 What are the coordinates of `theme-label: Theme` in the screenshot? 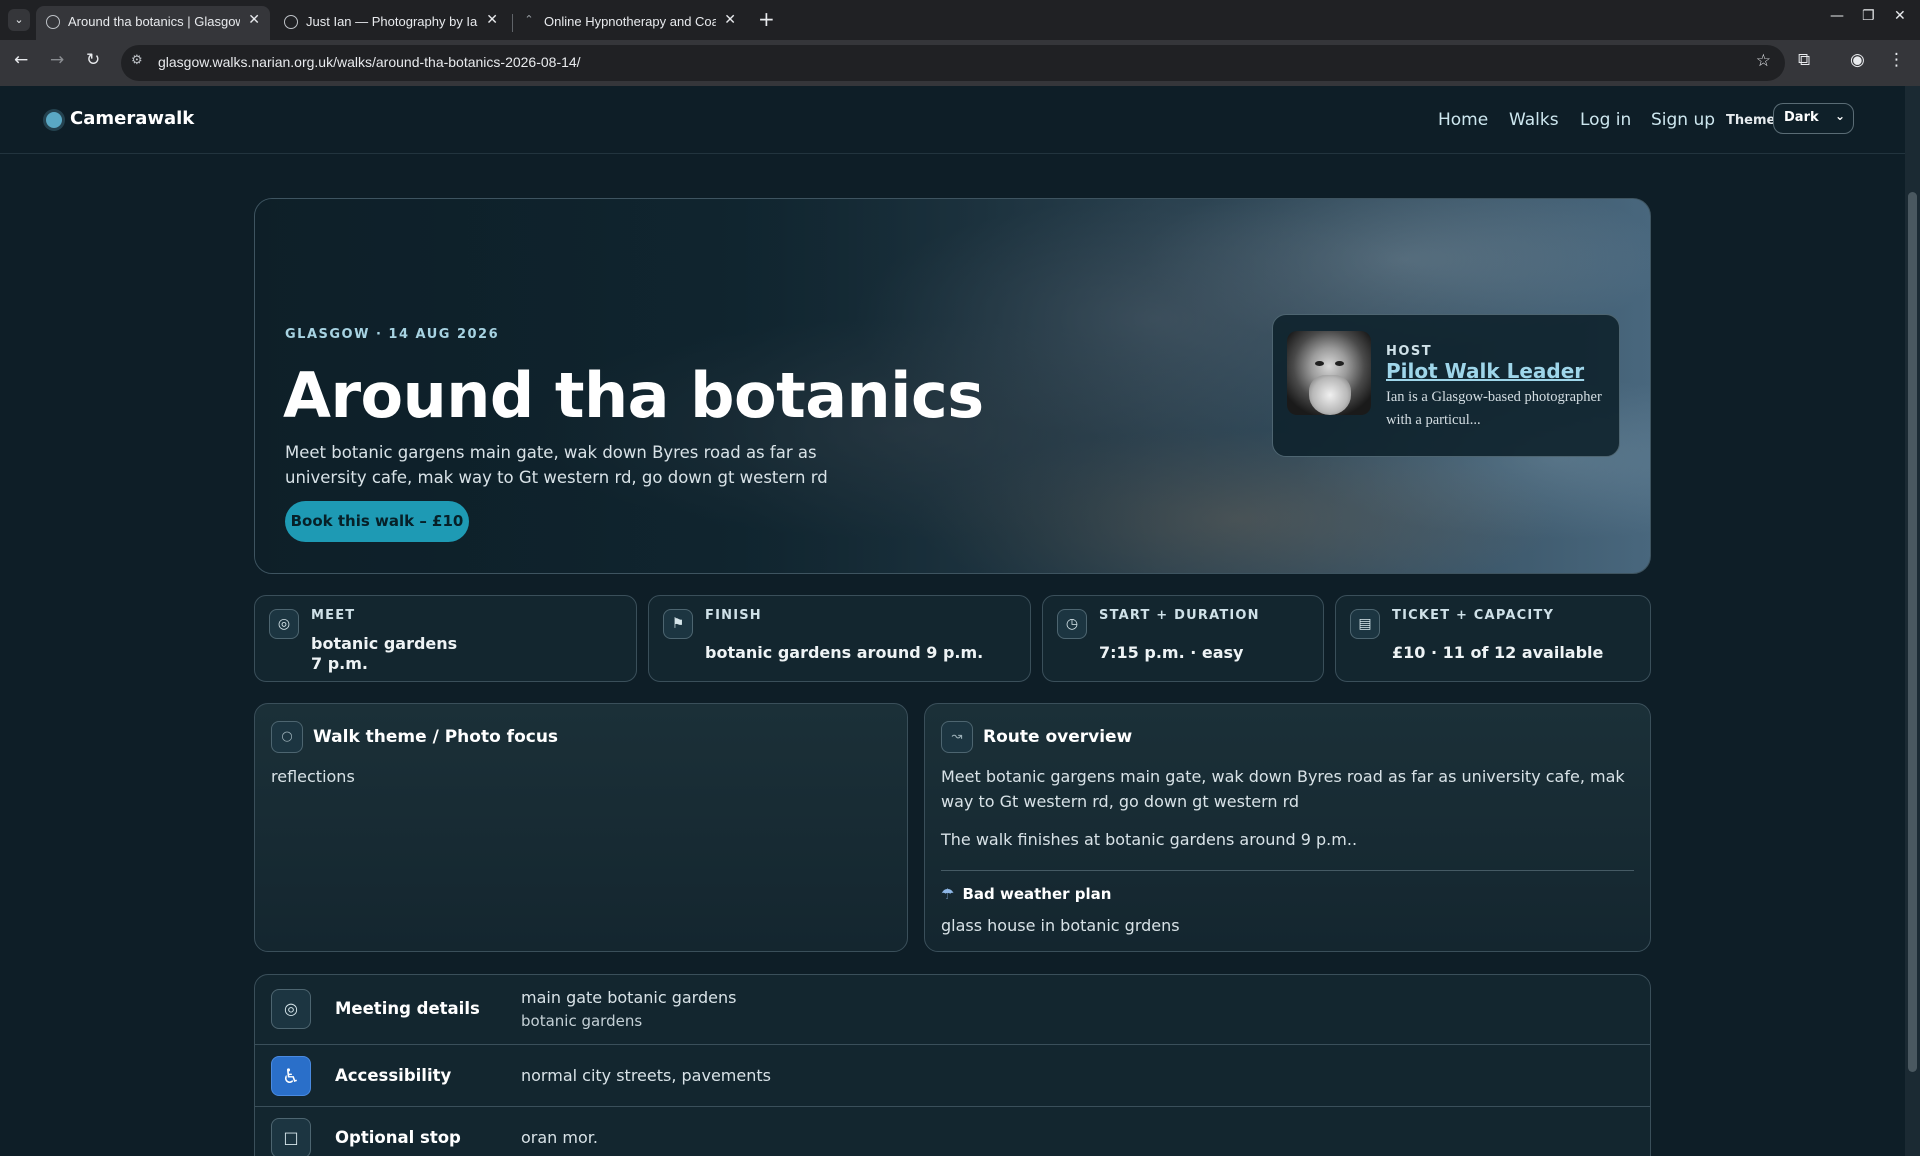 It's located at (1751, 120).